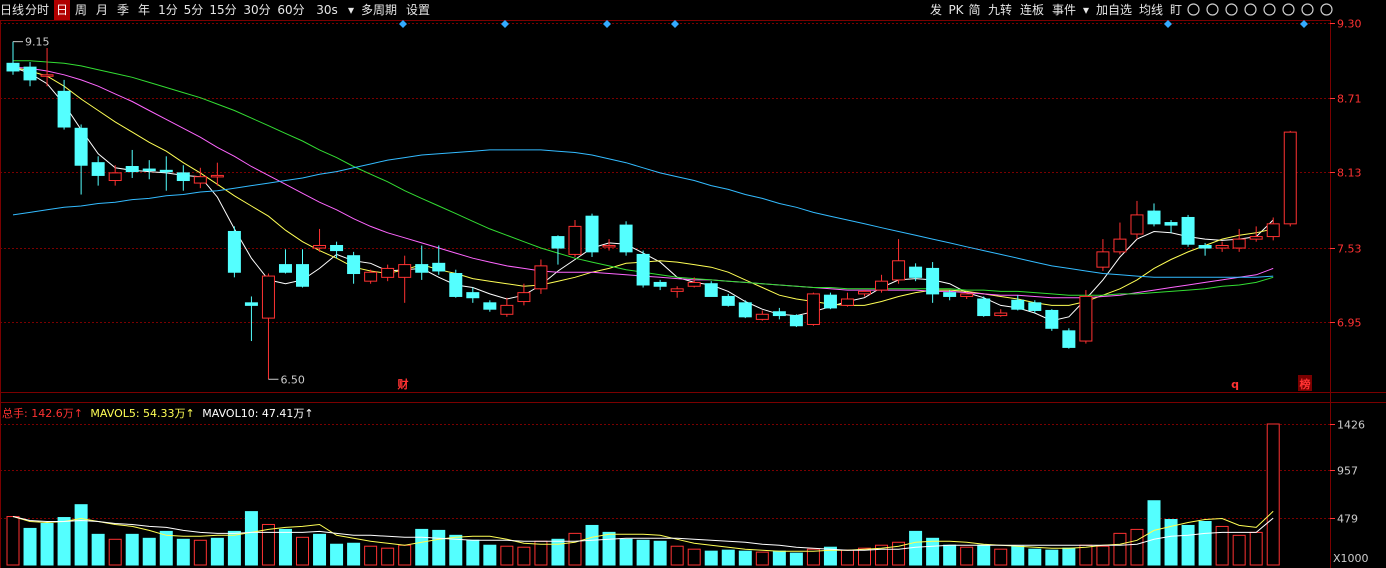  I want to click on event-marker: q, so click(1235, 384).